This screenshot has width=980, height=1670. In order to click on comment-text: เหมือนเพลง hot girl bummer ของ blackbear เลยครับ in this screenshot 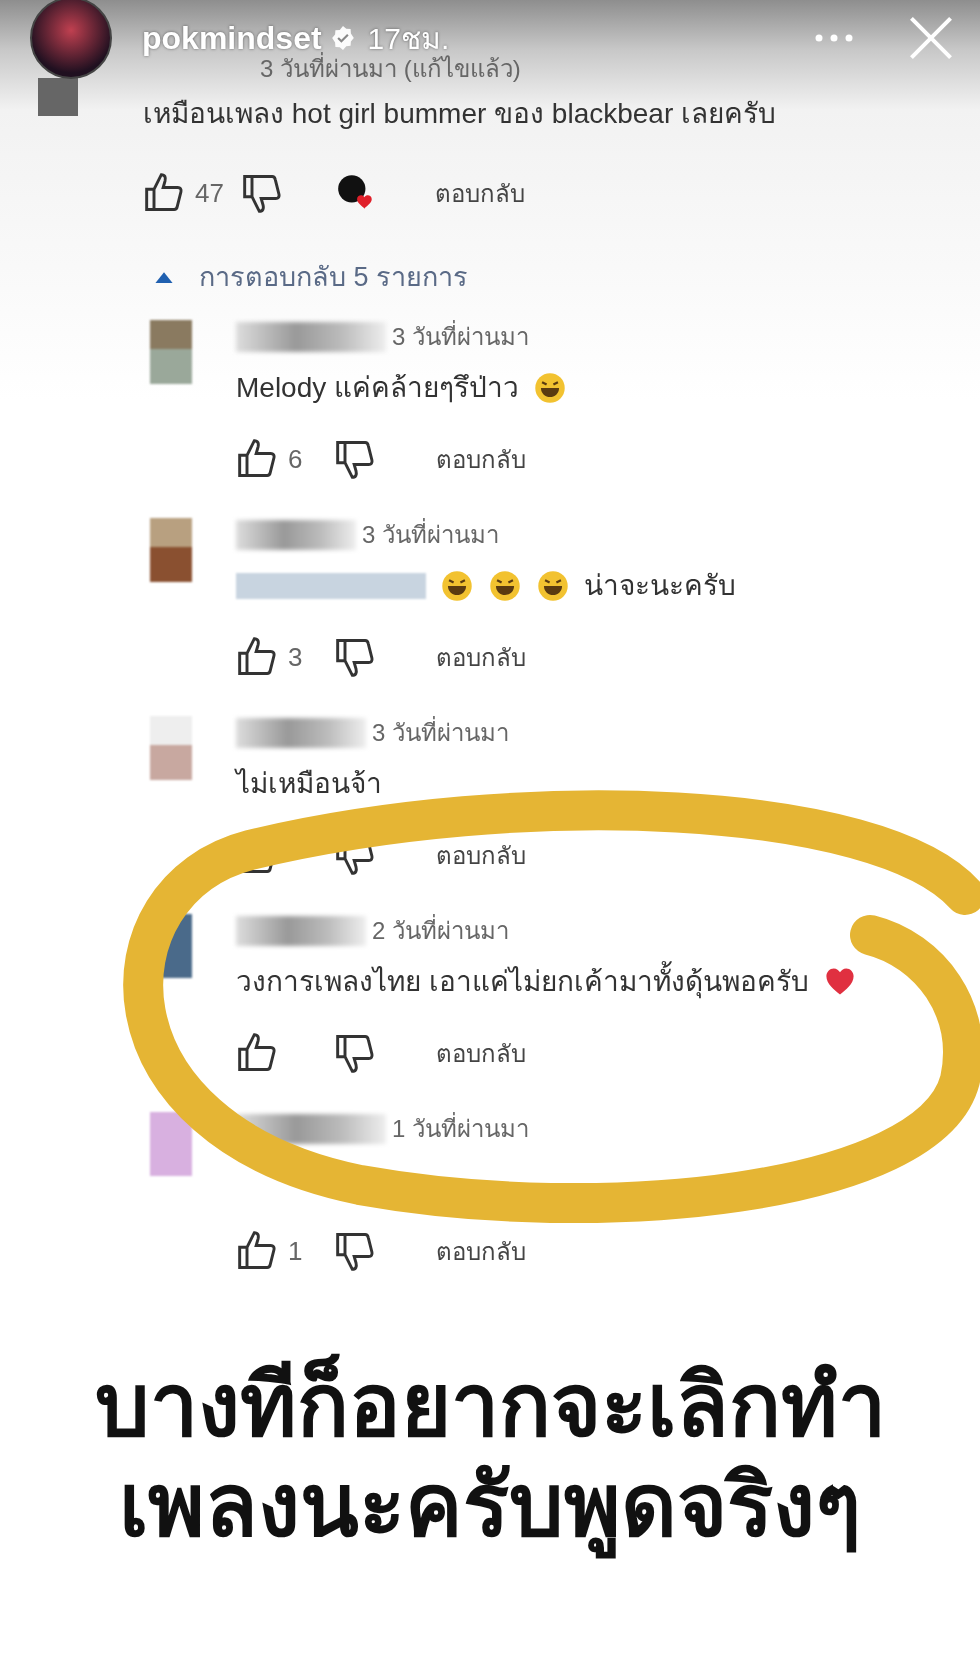, I will do `click(460, 114)`.